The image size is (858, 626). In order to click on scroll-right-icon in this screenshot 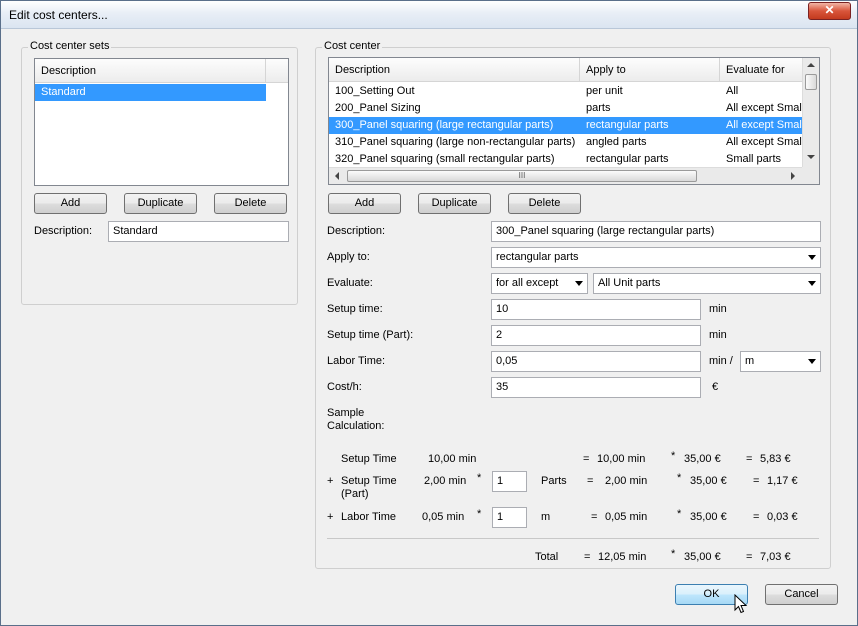, I will do `click(793, 176)`.